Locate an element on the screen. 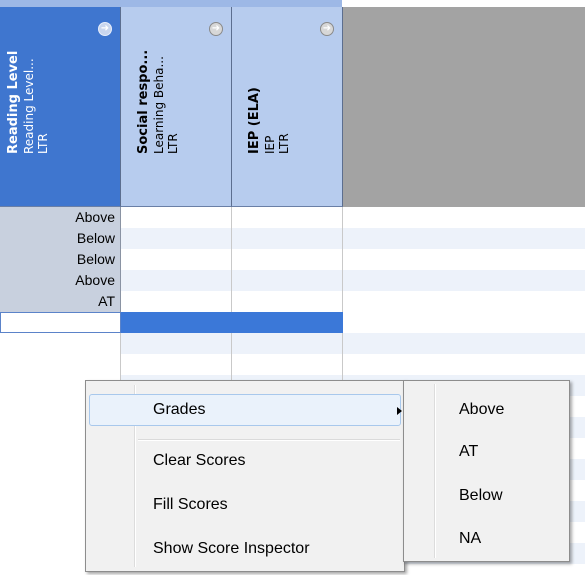 This screenshot has width=585, height=575. column-title: Reading Level is located at coordinates (13, 102).